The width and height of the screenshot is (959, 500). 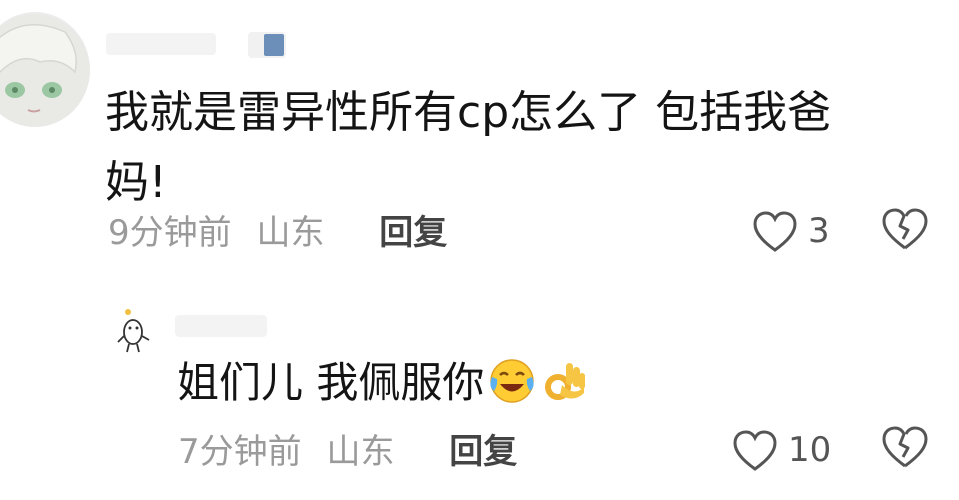 I want to click on timestamp: 9分钟前, so click(x=170, y=233).